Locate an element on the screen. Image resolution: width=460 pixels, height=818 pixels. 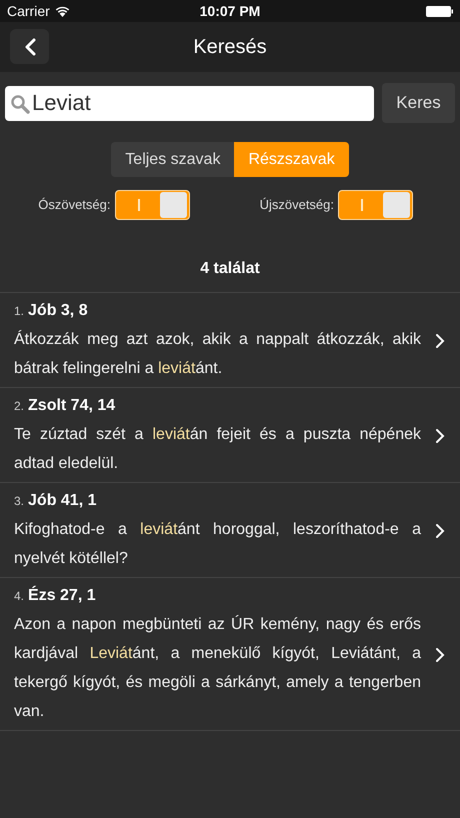
back-icon is located at coordinates (30, 47).